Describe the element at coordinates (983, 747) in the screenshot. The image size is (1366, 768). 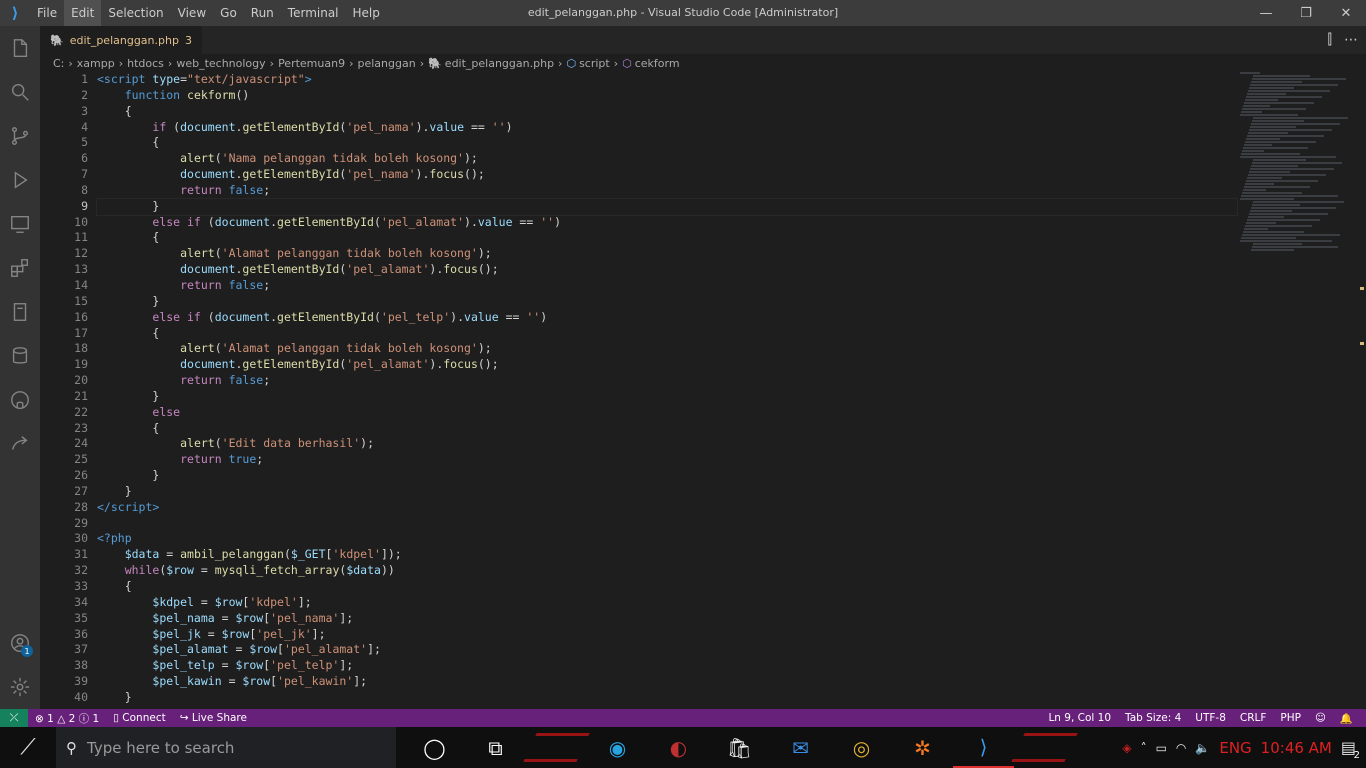
I see `vscode-icon: ⟩` at that location.